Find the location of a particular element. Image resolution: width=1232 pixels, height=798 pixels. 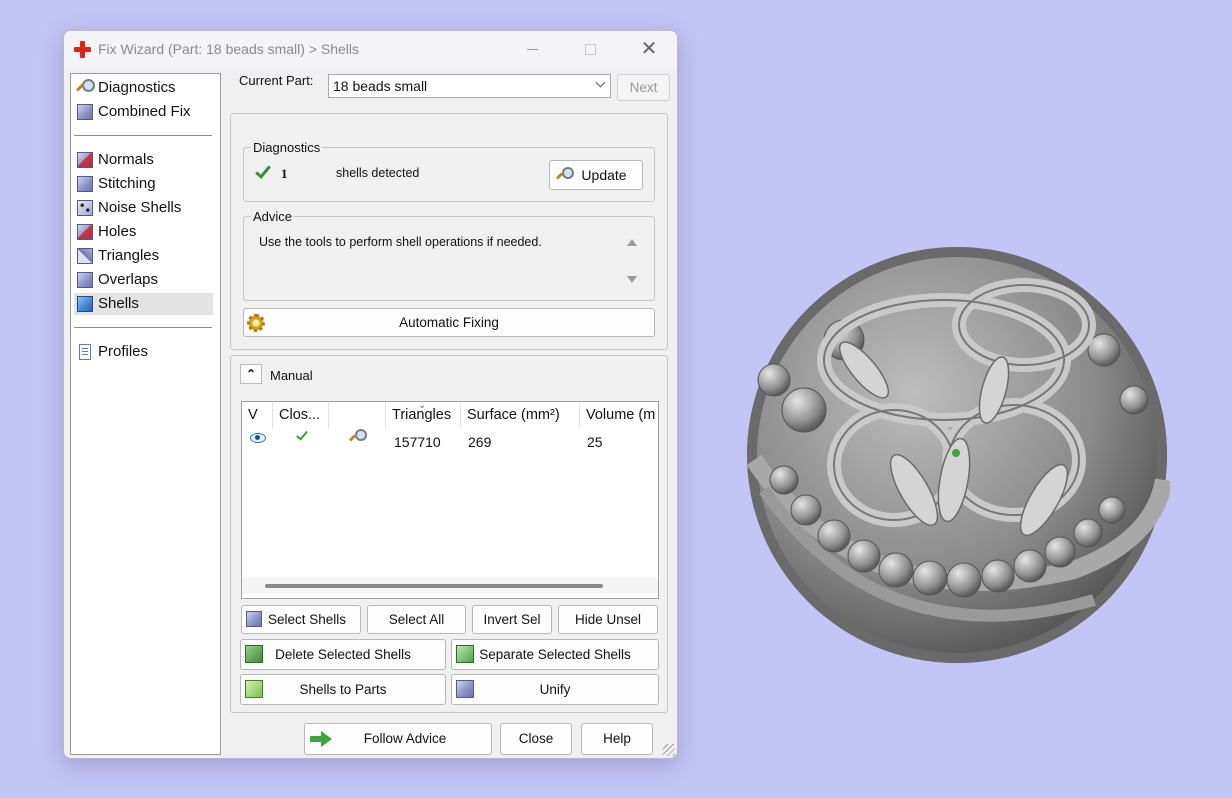

update-button: Update is located at coordinates (596, 175).